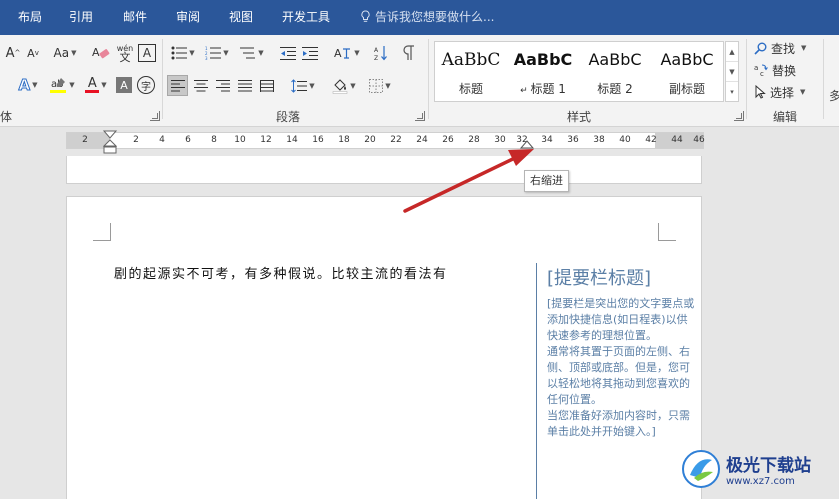 The image size is (839, 499). What do you see at coordinates (147, 53) in the screenshot?
I see `character-border-button: A` at bounding box center [147, 53].